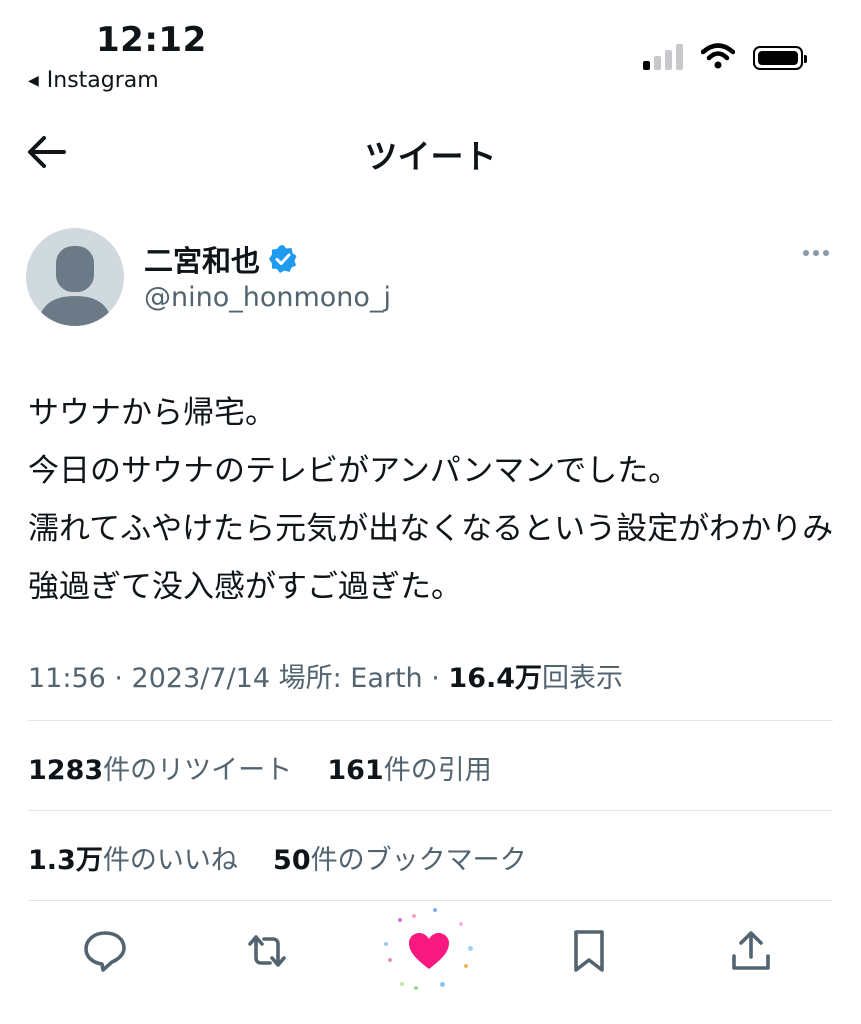 The image size is (861, 1024). I want to click on bookmark-label: 件のブックマーク, so click(418, 860).